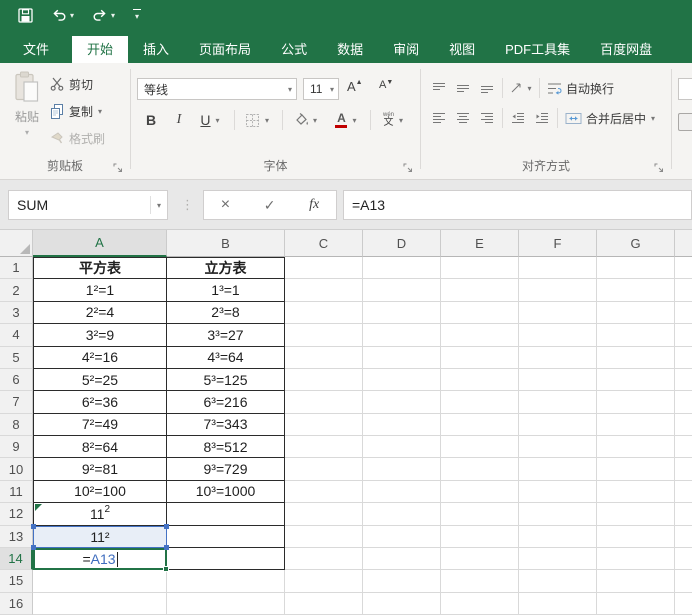 Image resolution: width=692 pixels, height=615 pixels. Describe the element at coordinates (480, 313) in the screenshot. I see `cell-E3` at that location.